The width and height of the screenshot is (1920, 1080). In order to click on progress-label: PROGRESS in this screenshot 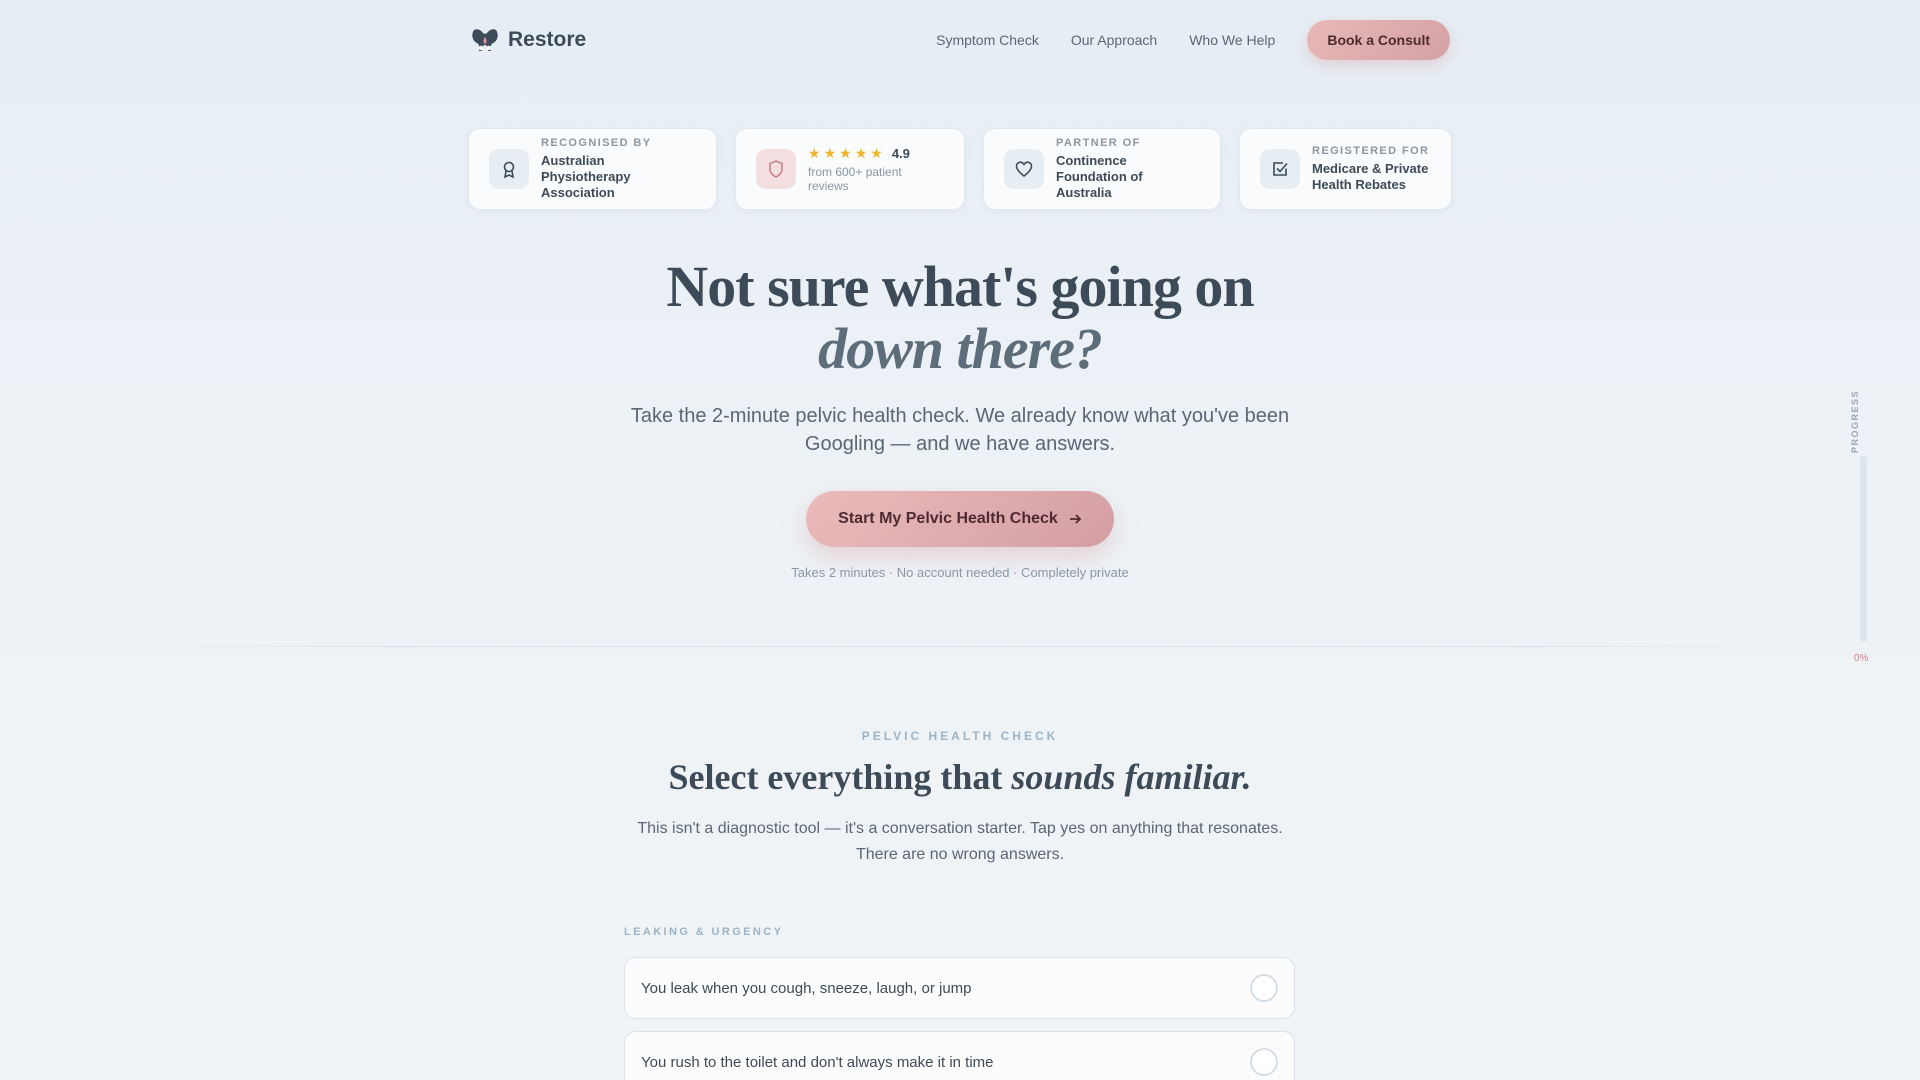, I will do `click(1855, 422)`.